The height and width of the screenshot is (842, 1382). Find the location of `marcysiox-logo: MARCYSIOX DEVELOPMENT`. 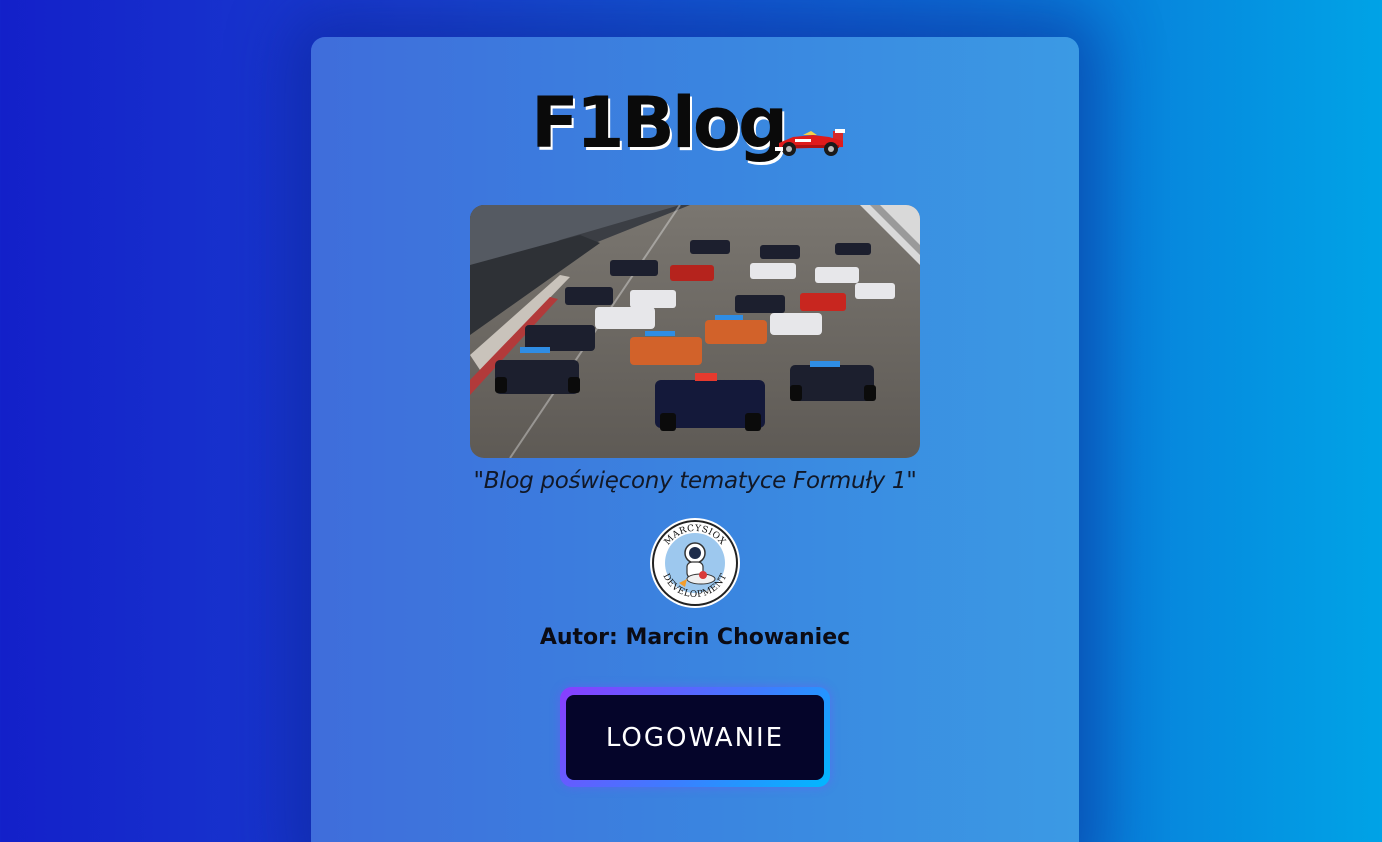

marcysiox-logo: MARCYSIOX DEVELOPMENT is located at coordinates (695, 563).